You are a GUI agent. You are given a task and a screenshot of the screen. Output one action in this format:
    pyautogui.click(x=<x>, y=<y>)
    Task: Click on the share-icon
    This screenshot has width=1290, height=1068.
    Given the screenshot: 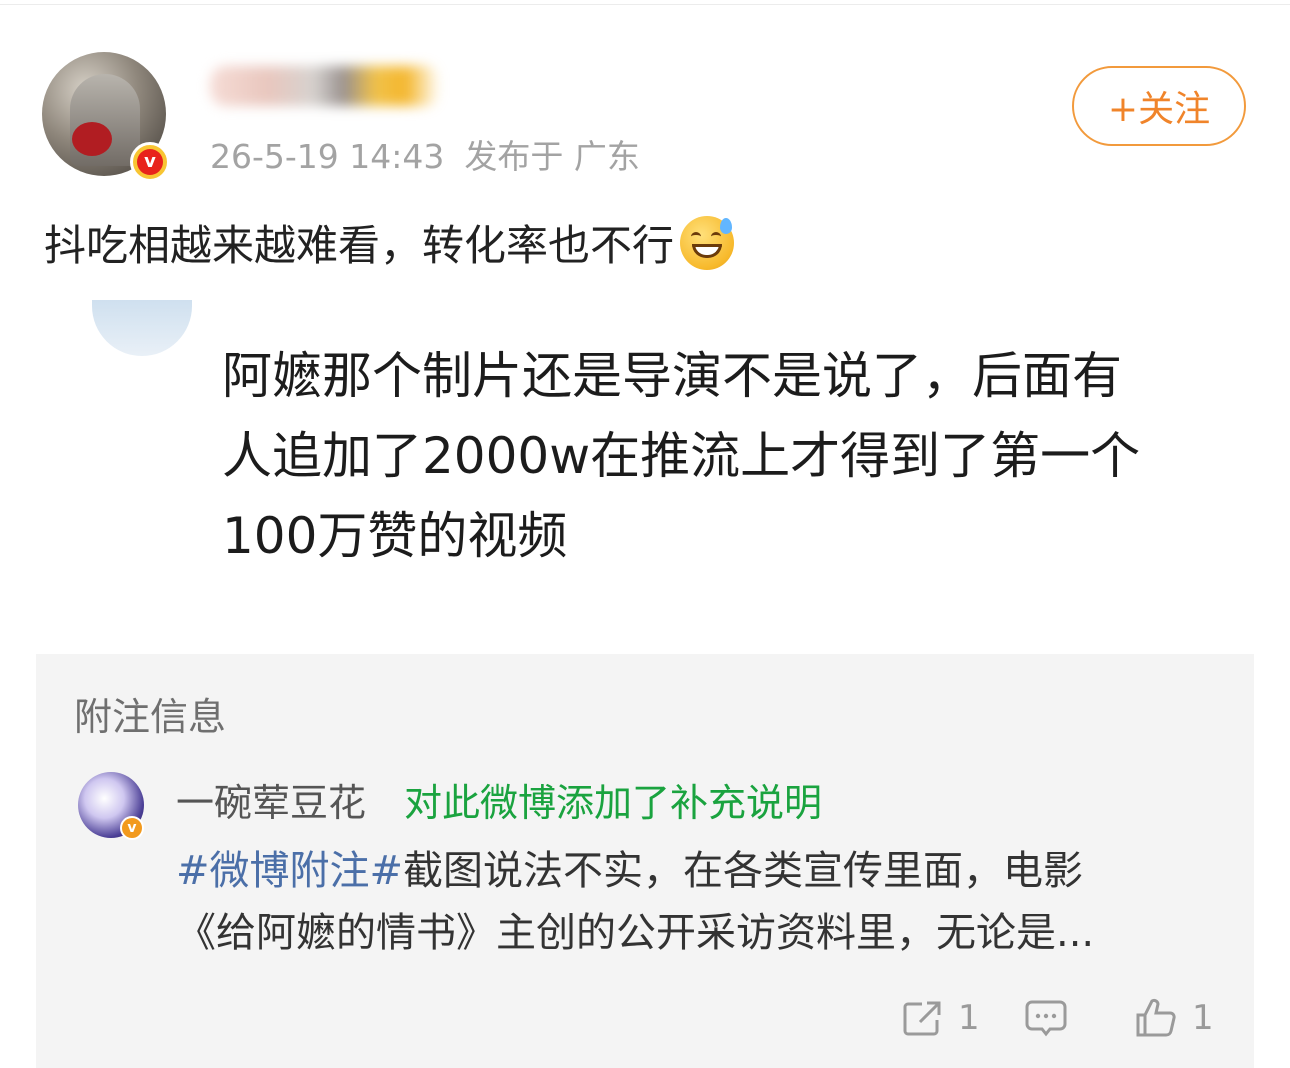 What is the action you would take?
    pyautogui.click(x=922, y=1018)
    